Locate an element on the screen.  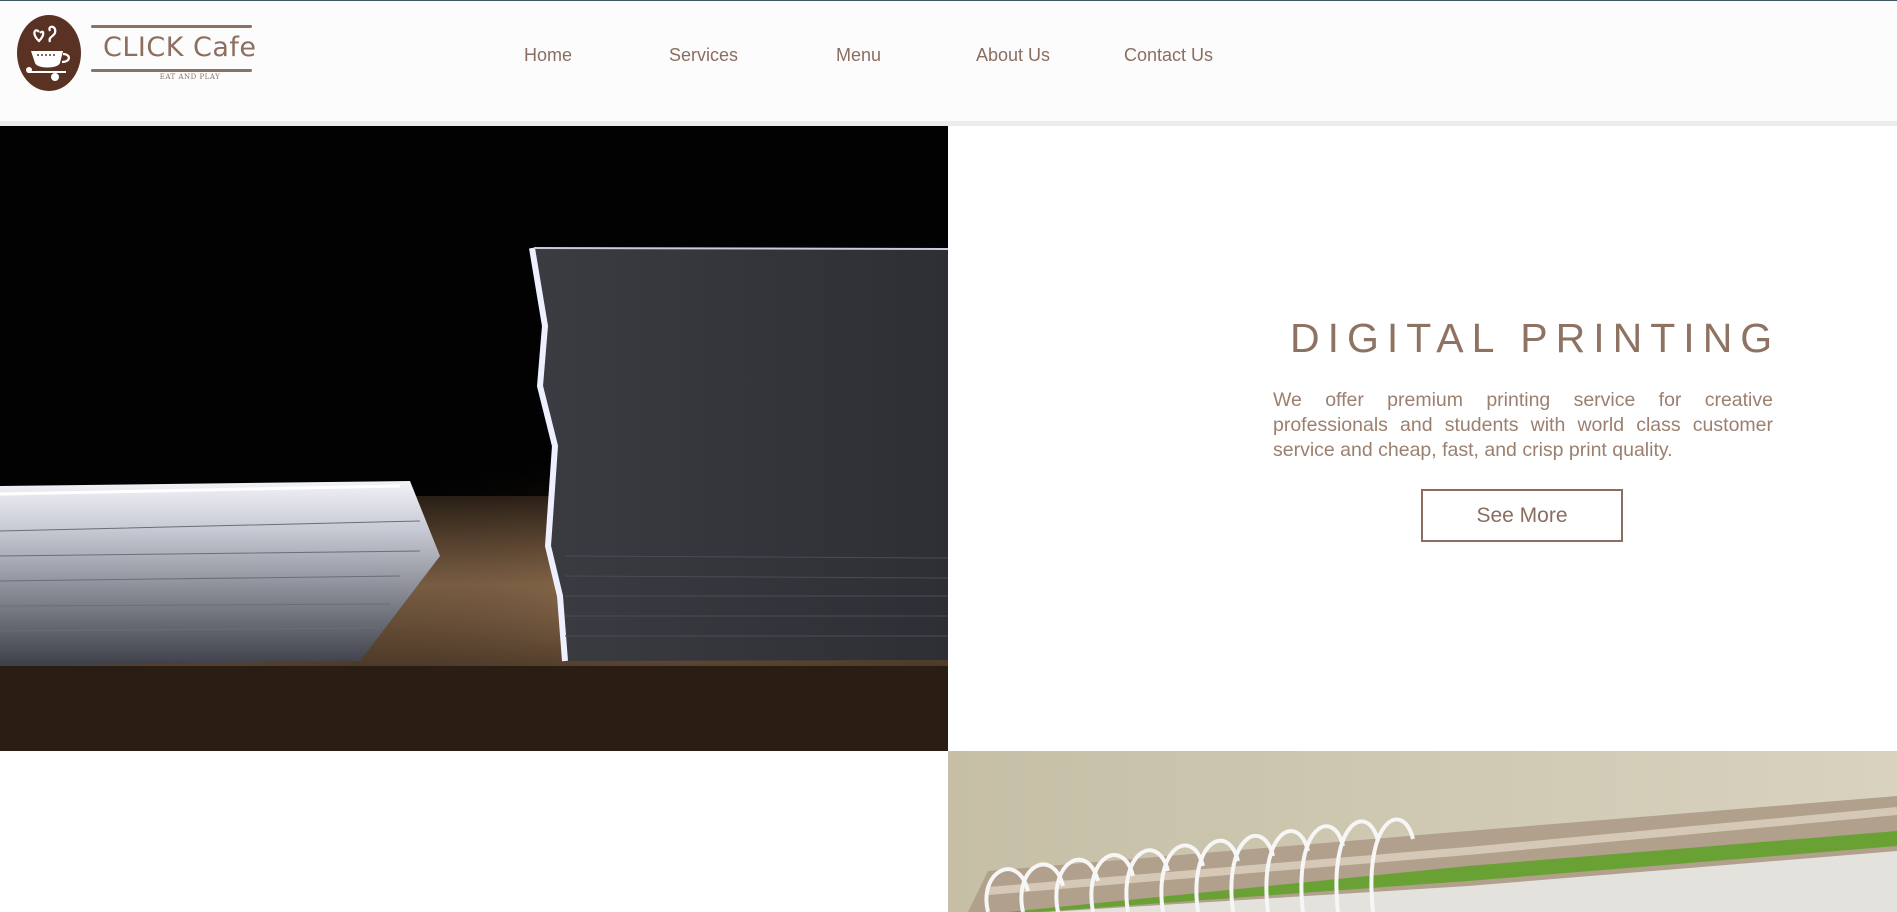
logo-wordmark: CLICK Cafe is located at coordinates (180, 47).